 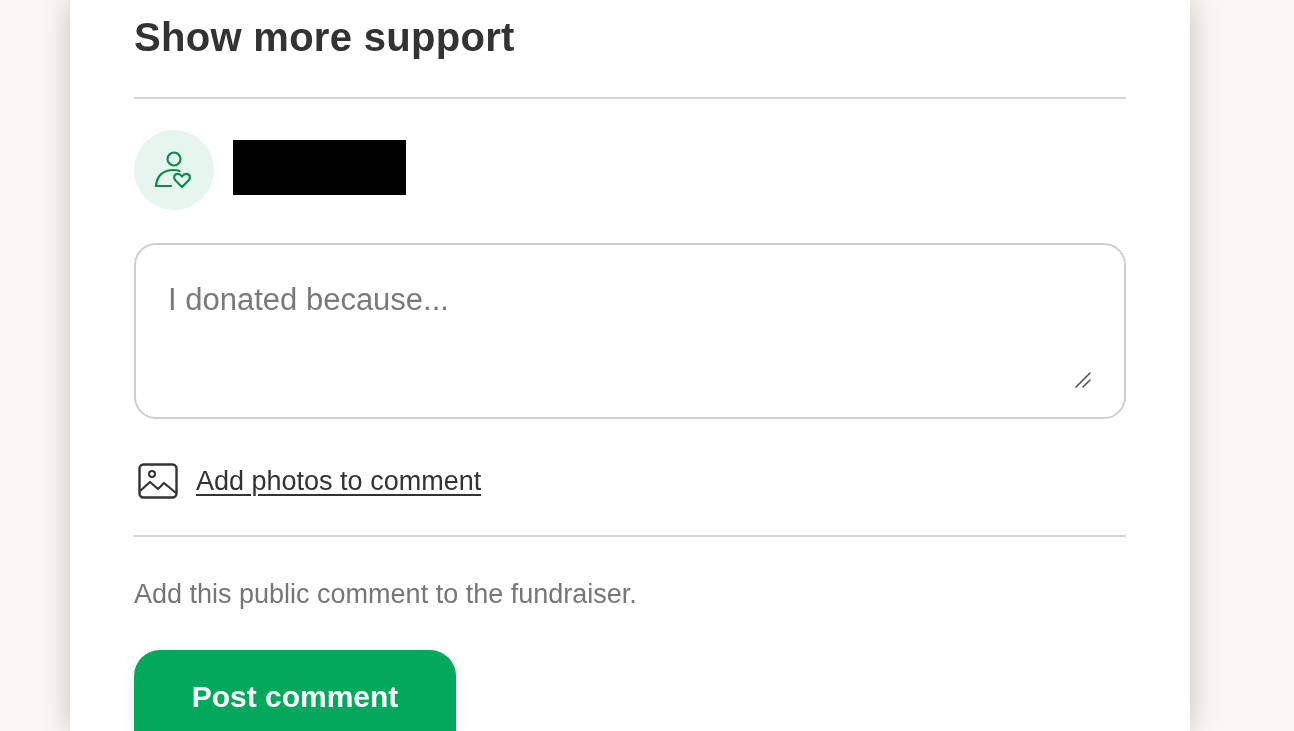 What do you see at coordinates (339, 481) in the screenshot?
I see `add-photos-link: Add photos to comment` at bounding box center [339, 481].